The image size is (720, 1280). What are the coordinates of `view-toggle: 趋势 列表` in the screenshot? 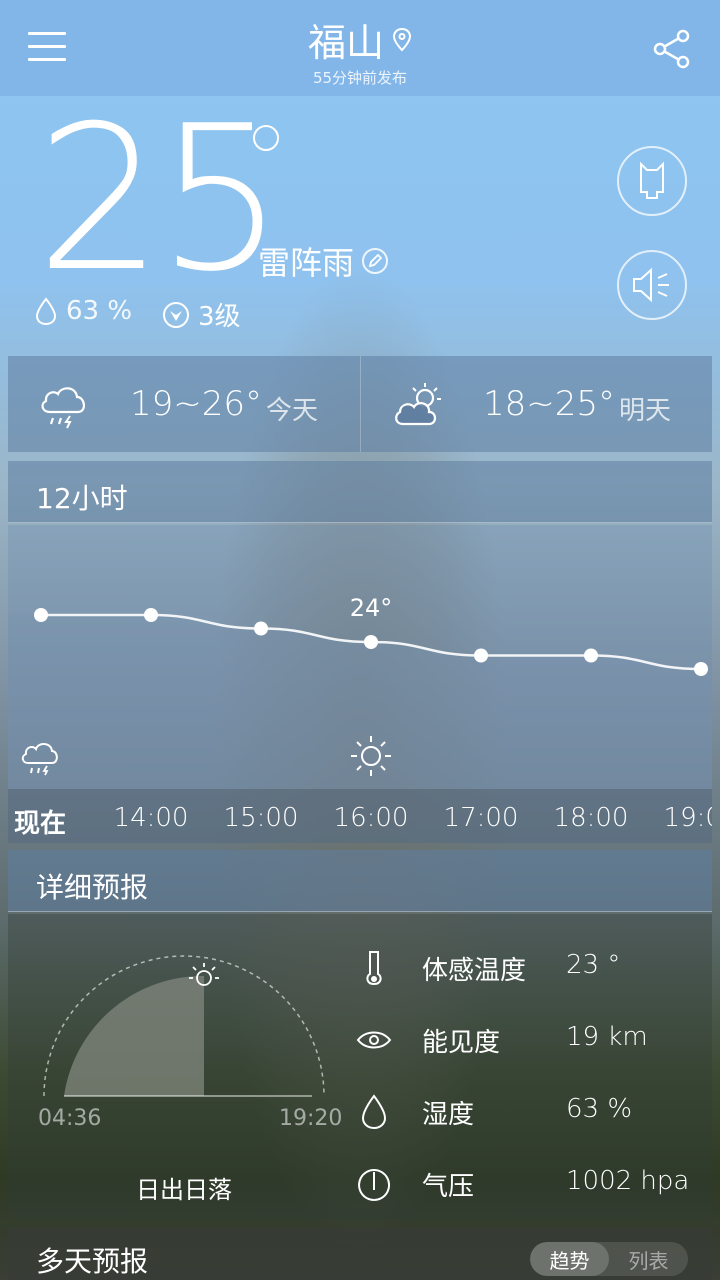 It's located at (609, 1259).